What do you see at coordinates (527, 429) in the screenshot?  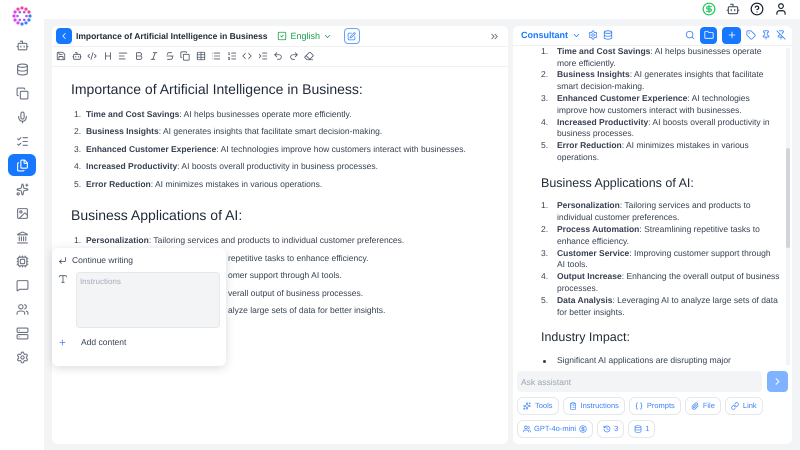 I see `model-icon` at bounding box center [527, 429].